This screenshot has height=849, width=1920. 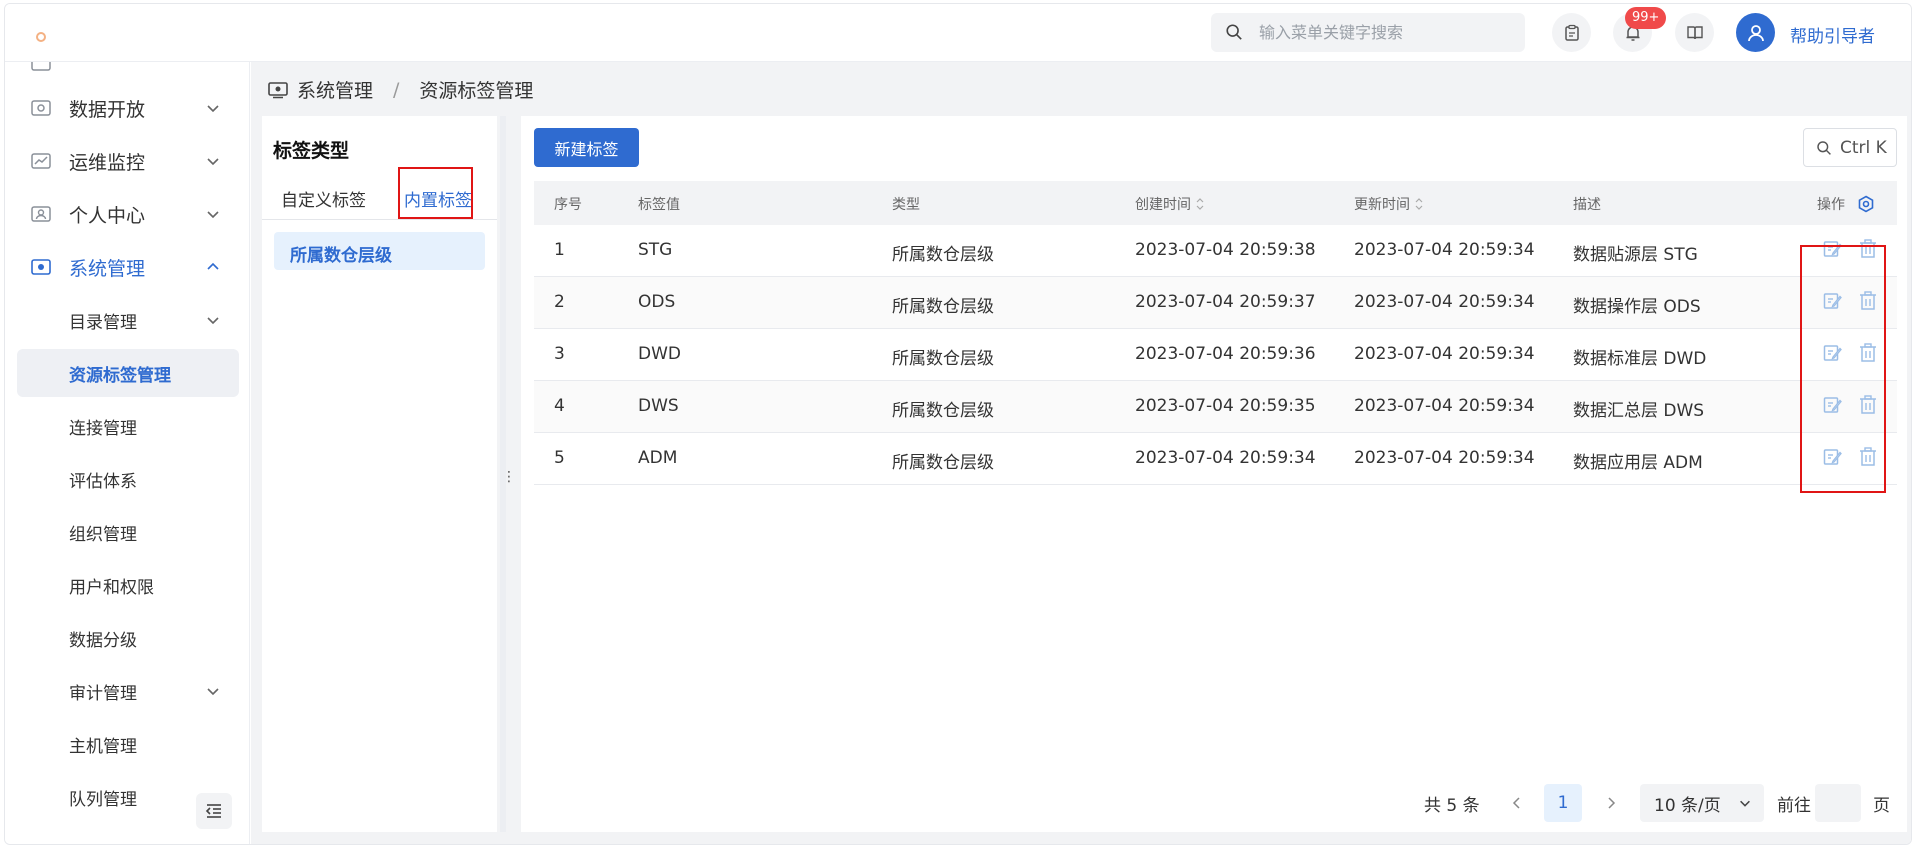 What do you see at coordinates (41, 108) in the screenshot?
I see `data-open-icon` at bounding box center [41, 108].